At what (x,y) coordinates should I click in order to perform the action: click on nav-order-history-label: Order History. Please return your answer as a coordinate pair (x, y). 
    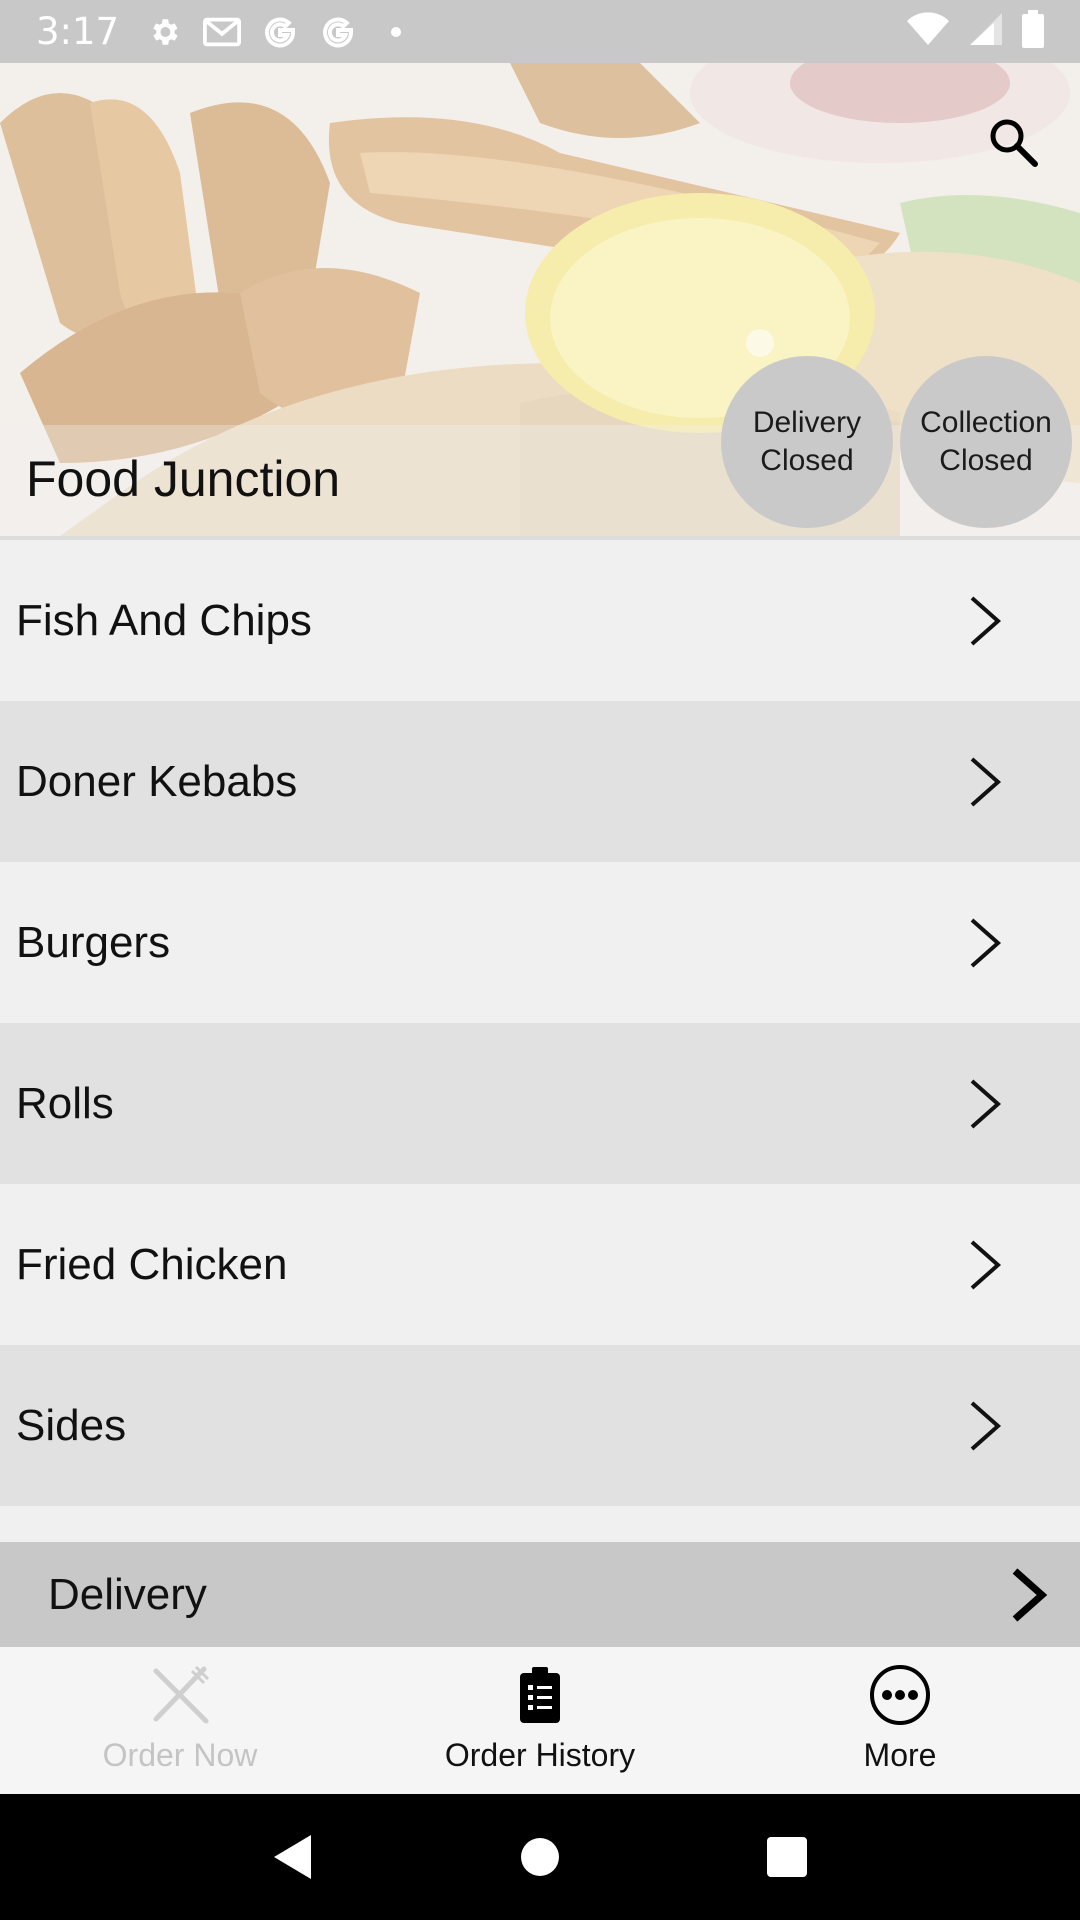
    Looking at the image, I should click on (540, 1755).